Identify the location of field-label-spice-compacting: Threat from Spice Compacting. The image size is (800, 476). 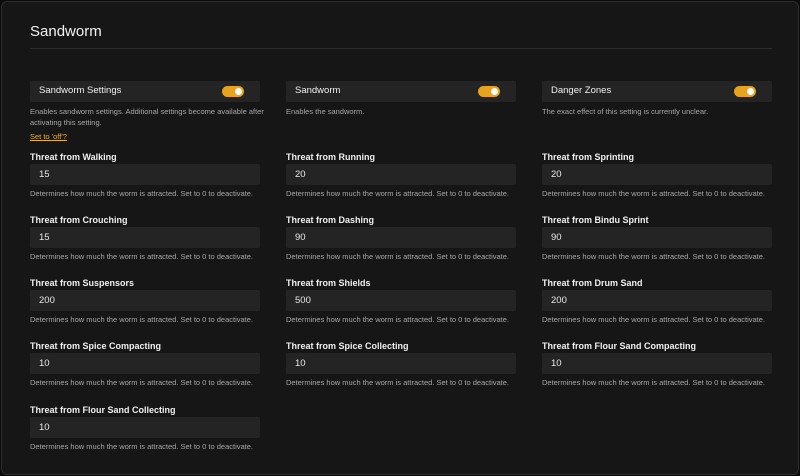
(96, 346).